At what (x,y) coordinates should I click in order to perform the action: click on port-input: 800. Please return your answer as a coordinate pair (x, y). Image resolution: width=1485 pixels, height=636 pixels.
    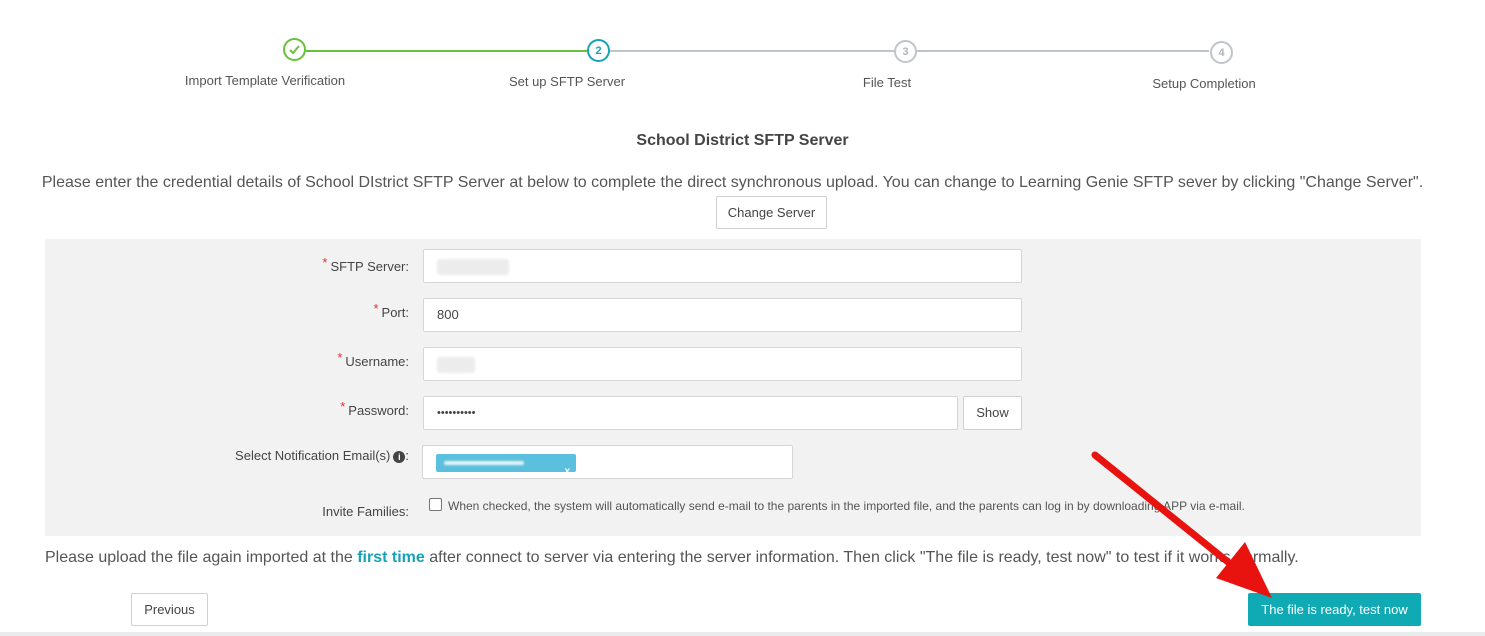
    Looking at the image, I should click on (722, 315).